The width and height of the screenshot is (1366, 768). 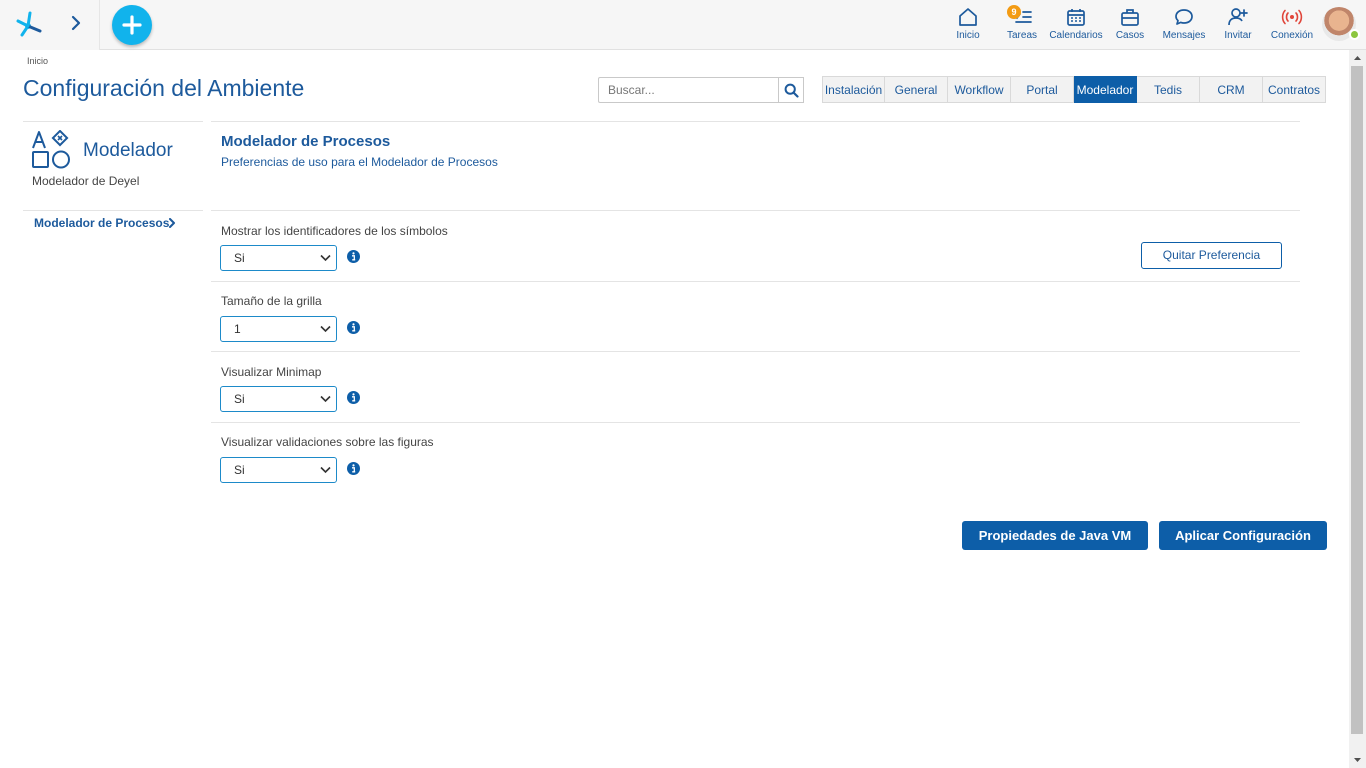 I want to click on tab-workflow: Workflow, so click(x=979, y=89).